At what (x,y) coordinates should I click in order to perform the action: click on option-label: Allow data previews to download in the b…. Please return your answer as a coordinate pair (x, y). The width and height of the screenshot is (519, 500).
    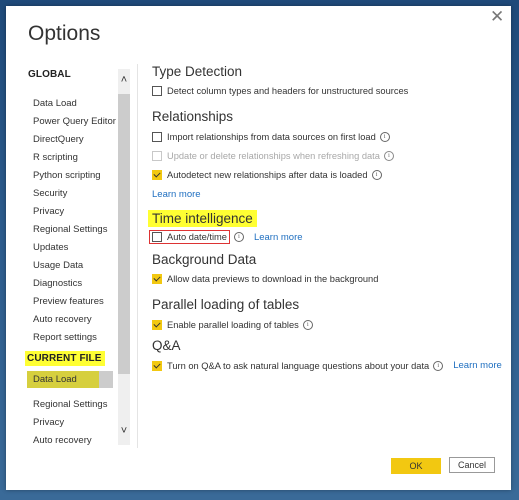
    Looking at the image, I should click on (273, 279).